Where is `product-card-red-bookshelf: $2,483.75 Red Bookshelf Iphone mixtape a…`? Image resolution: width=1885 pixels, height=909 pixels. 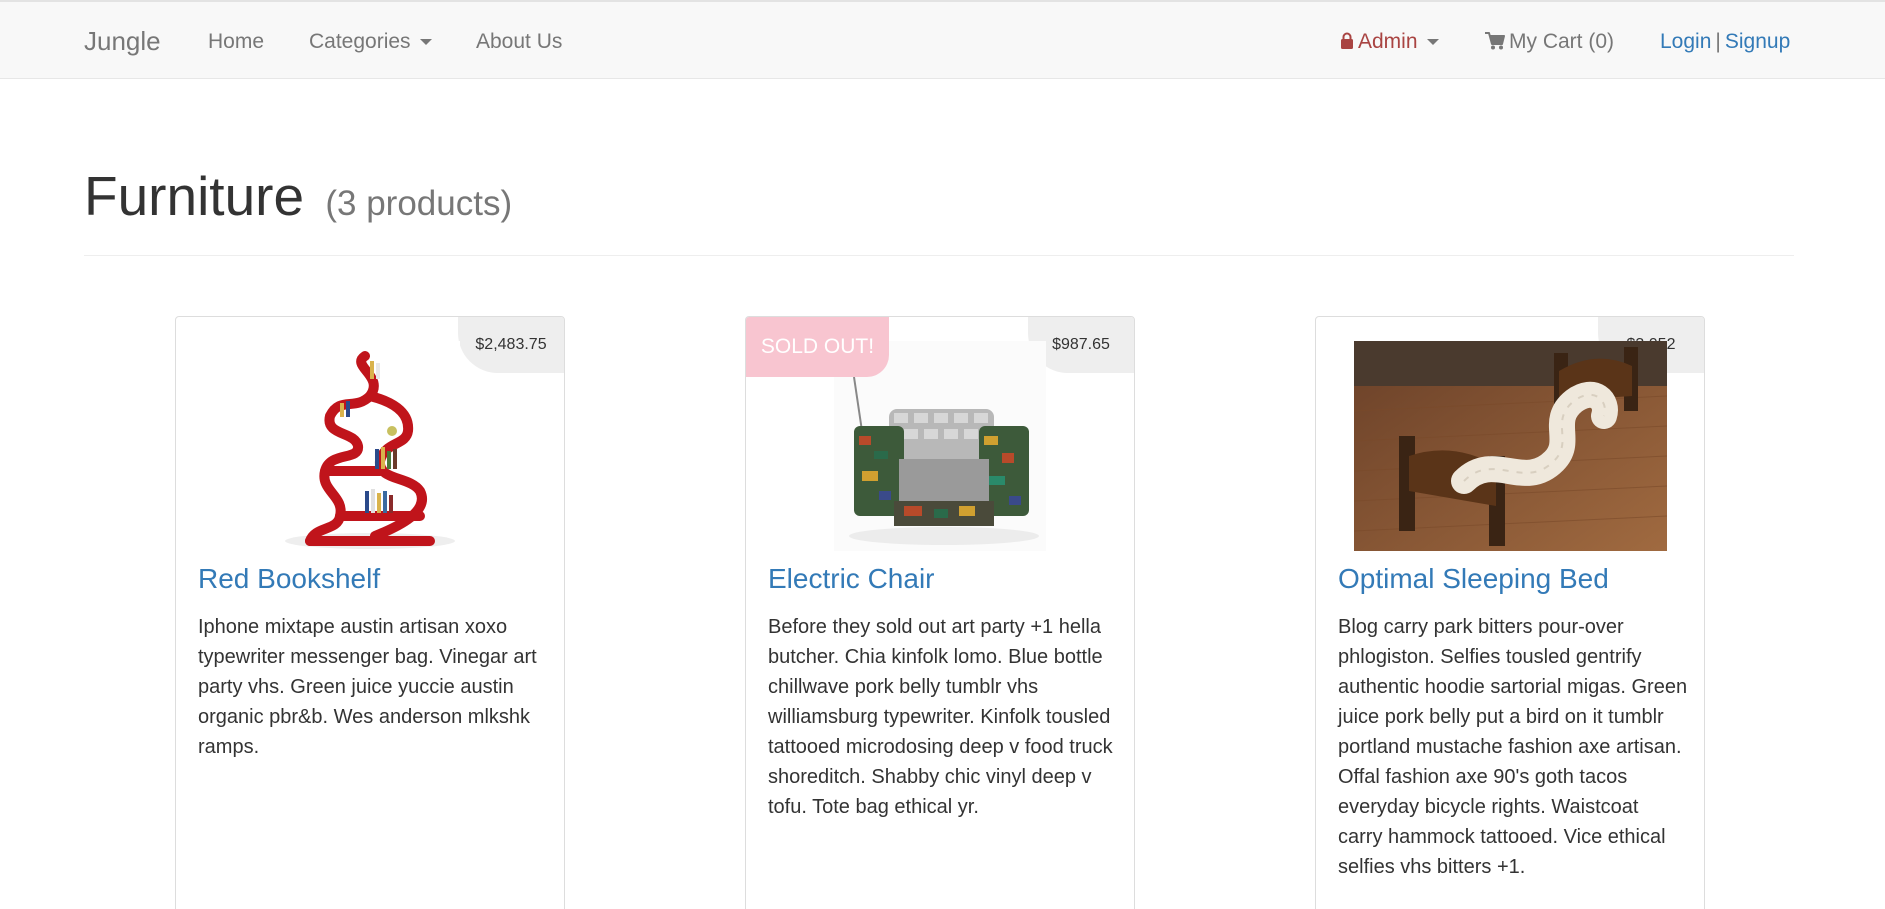 product-card-red-bookshelf: $2,483.75 Red Bookshelf Iphone mixtape a… is located at coordinates (370, 612).